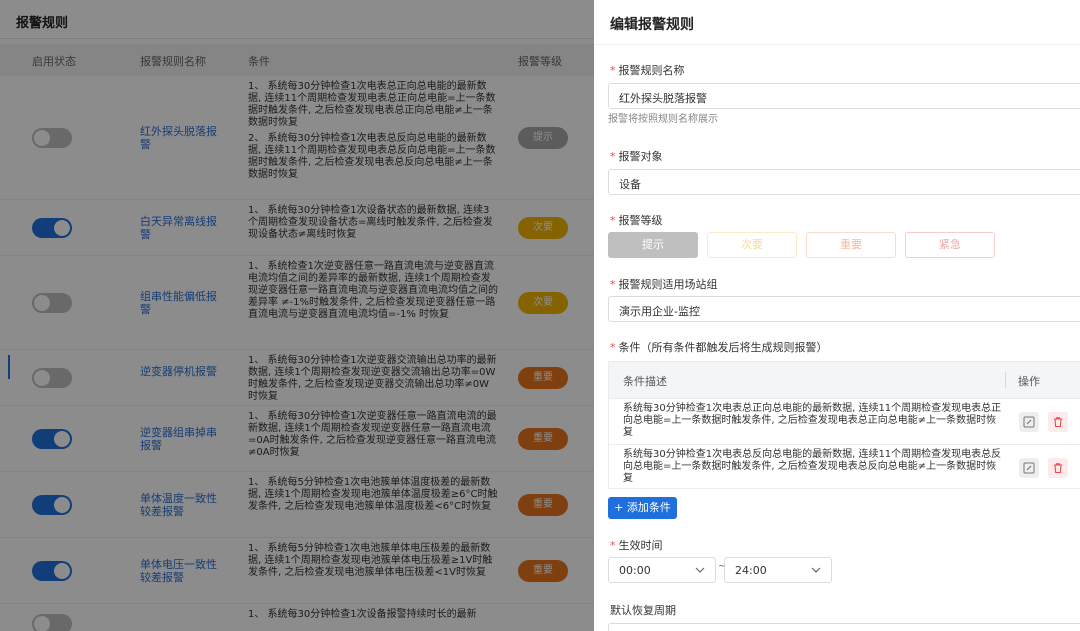 The width and height of the screenshot is (1080, 631). Describe the element at coordinates (636, 545) in the screenshot. I see `effective-time-label: * 生效时间` at that location.